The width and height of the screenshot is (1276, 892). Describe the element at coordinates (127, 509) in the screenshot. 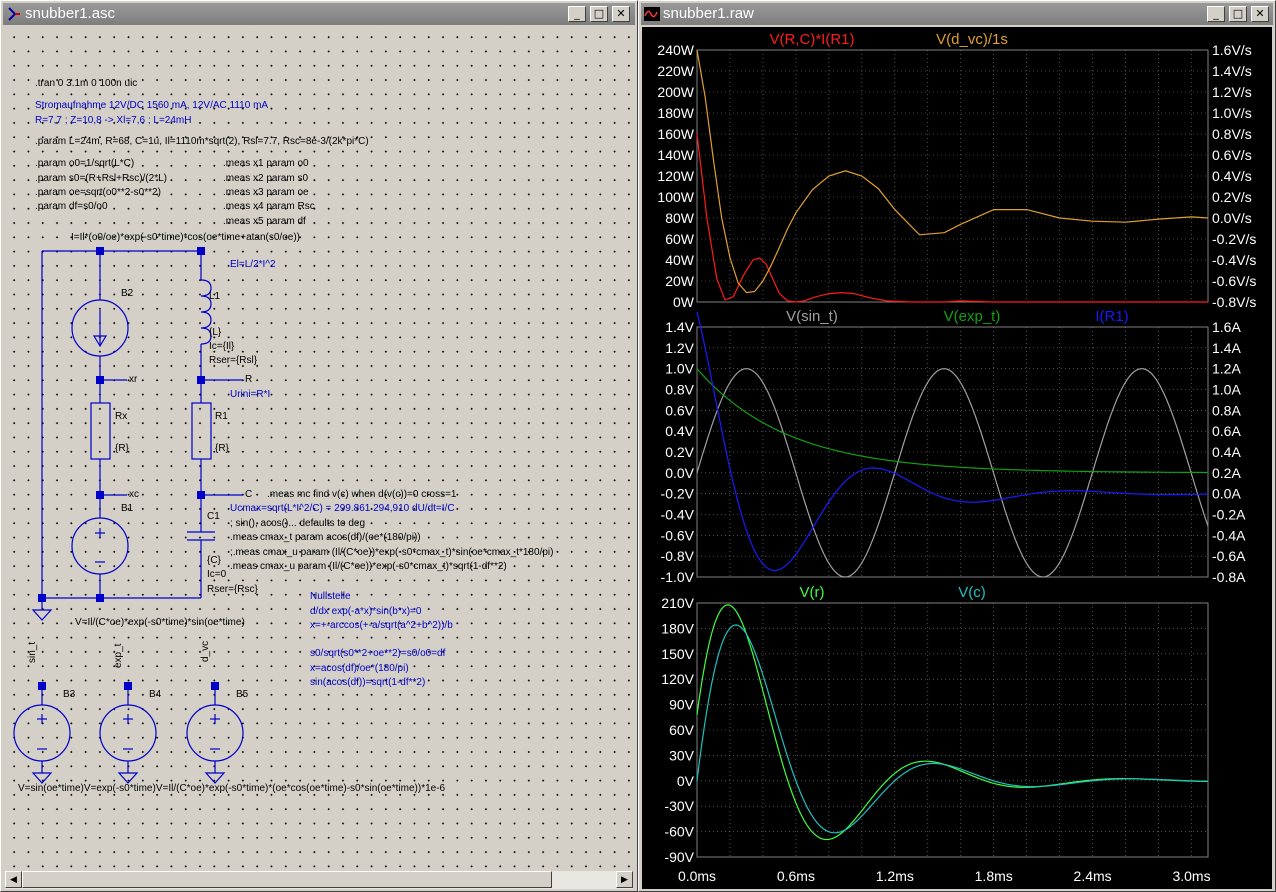

I see `b1-name: B1` at that location.